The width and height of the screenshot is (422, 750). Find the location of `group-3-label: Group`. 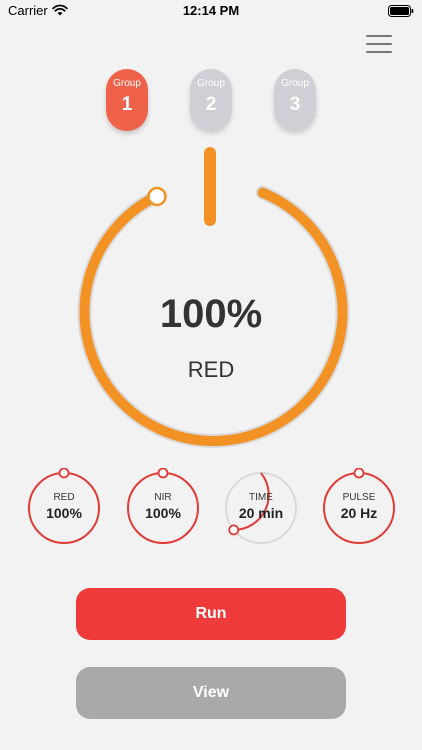

group-3-label: Group is located at coordinates (295, 83).